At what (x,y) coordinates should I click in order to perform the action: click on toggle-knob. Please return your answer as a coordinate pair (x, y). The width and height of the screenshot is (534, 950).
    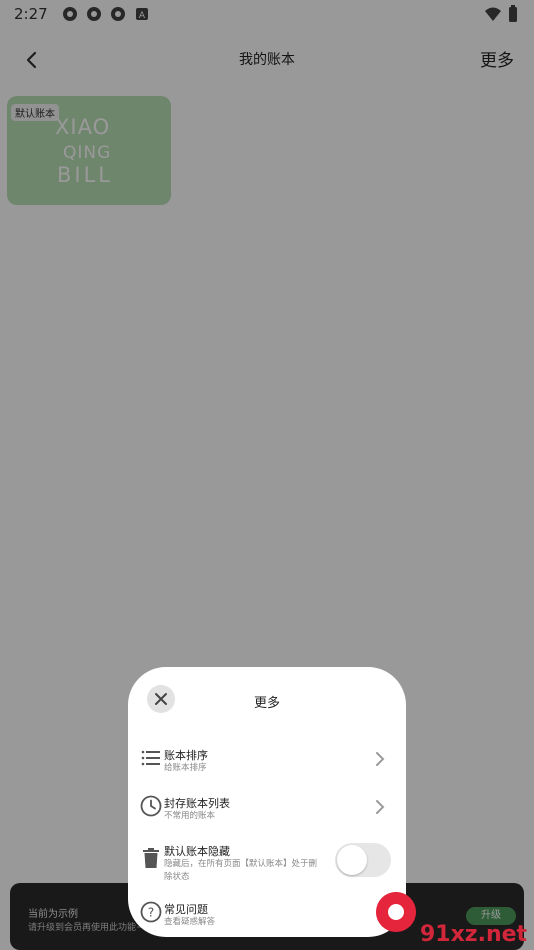
    Looking at the image, I should click on (352, 860).